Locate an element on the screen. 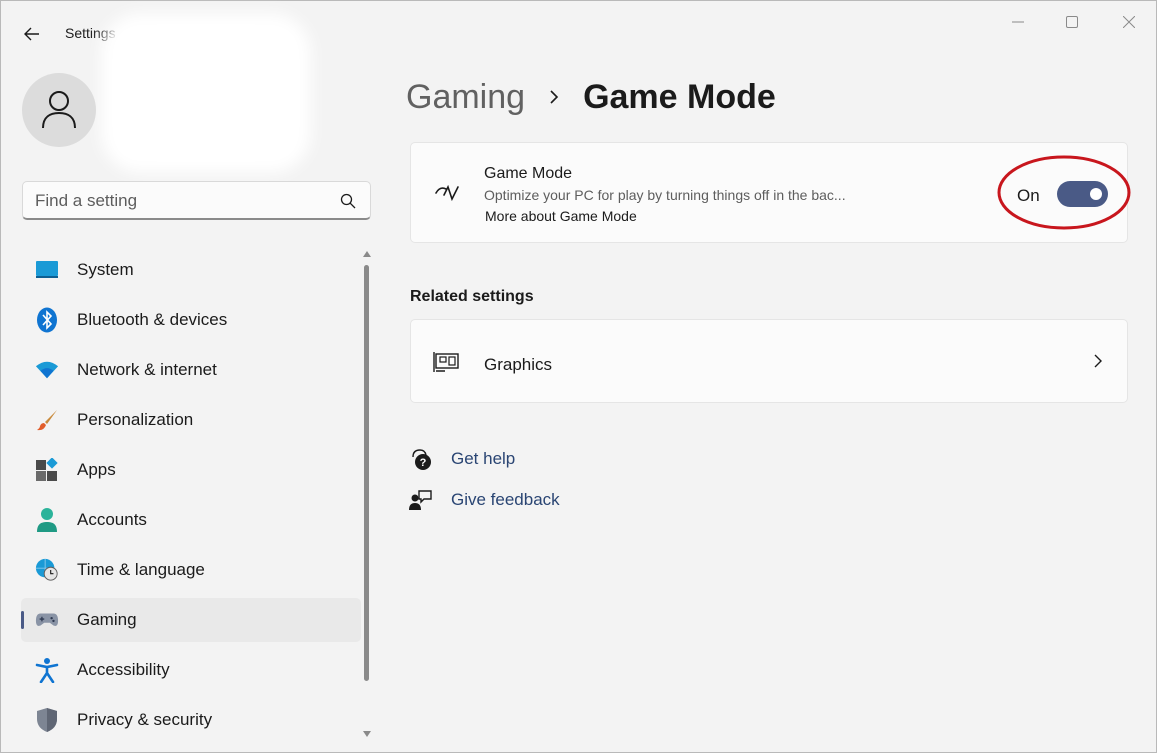  wifi-icon is located at coordinates (47, 370).